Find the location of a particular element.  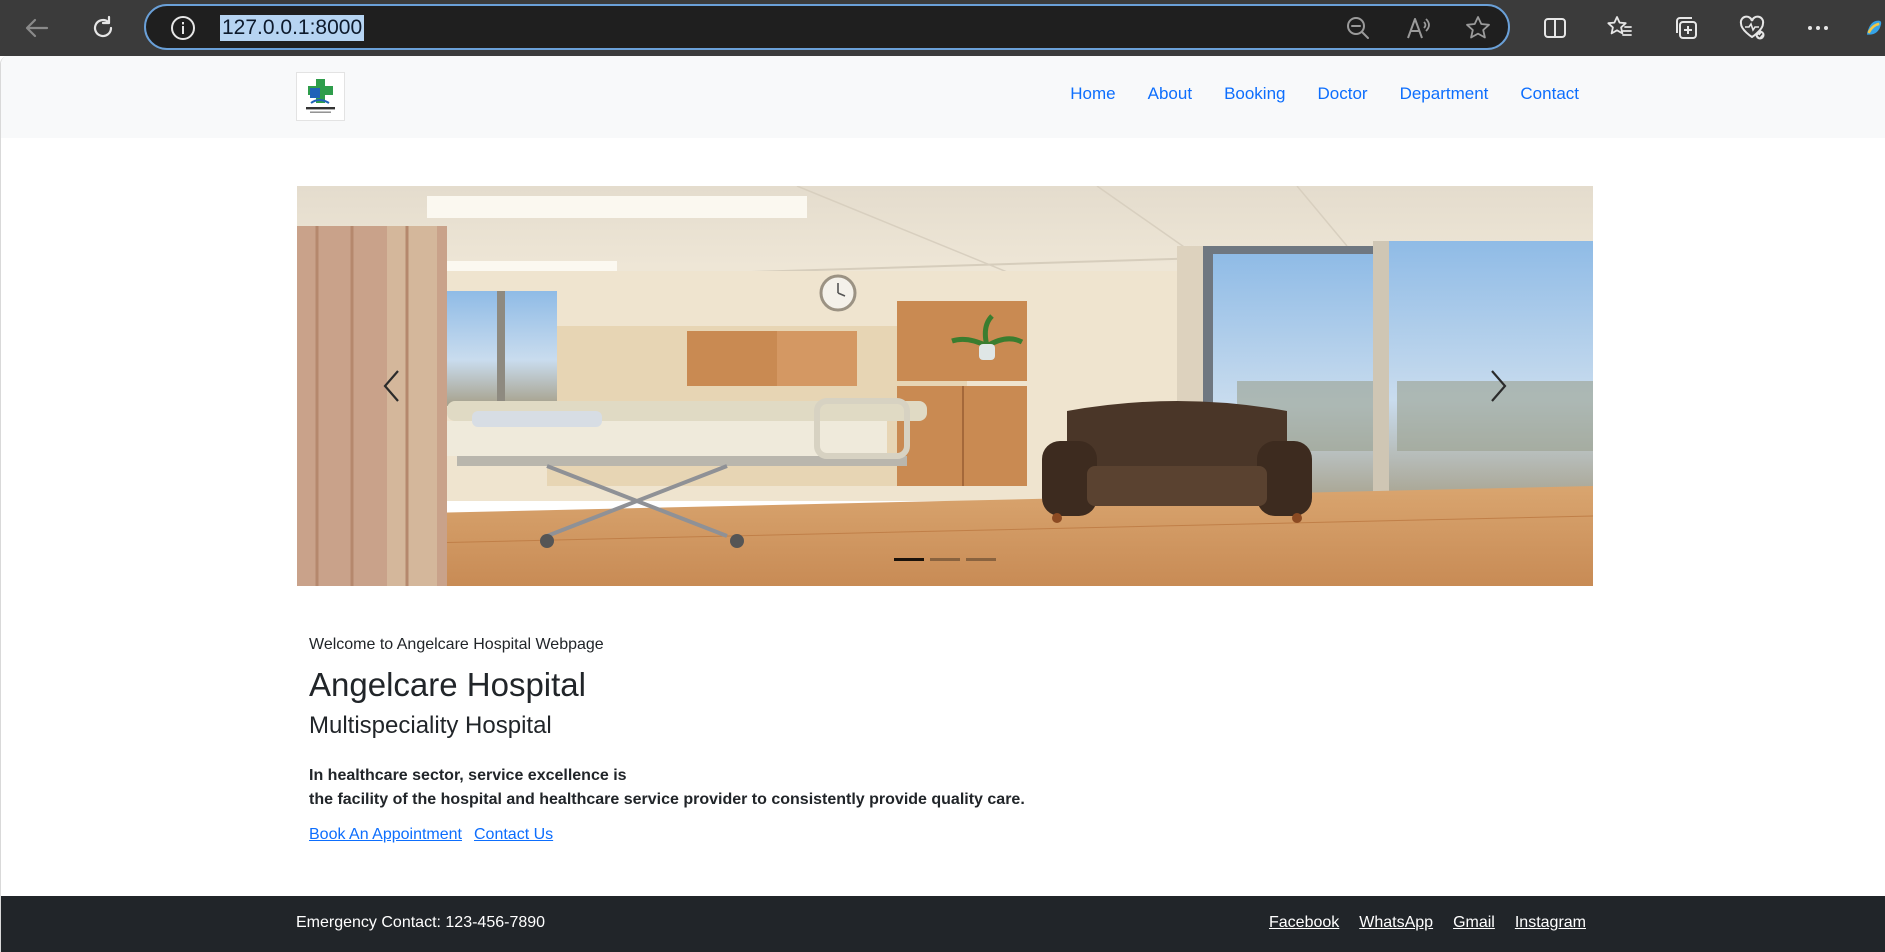

nav-link-doctor: Doctor is located at coordinates (1343, 94).